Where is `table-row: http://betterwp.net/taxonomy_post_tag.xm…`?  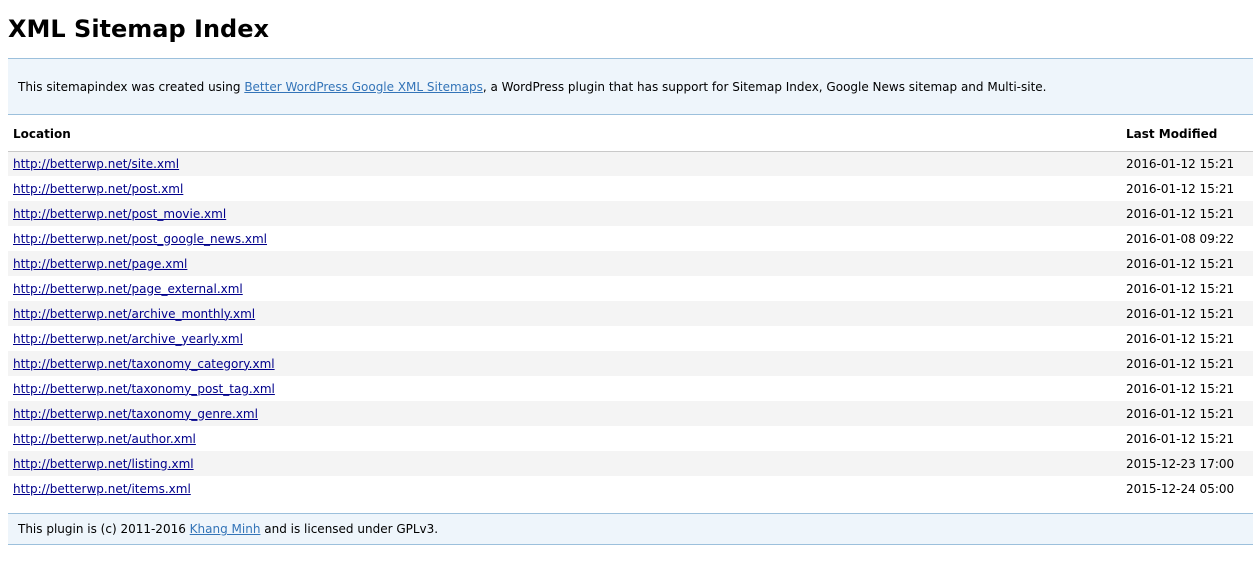 table-row: http://betterwp.net/taxonomy_post_tag.xm… is located at coordinates (630, 388).